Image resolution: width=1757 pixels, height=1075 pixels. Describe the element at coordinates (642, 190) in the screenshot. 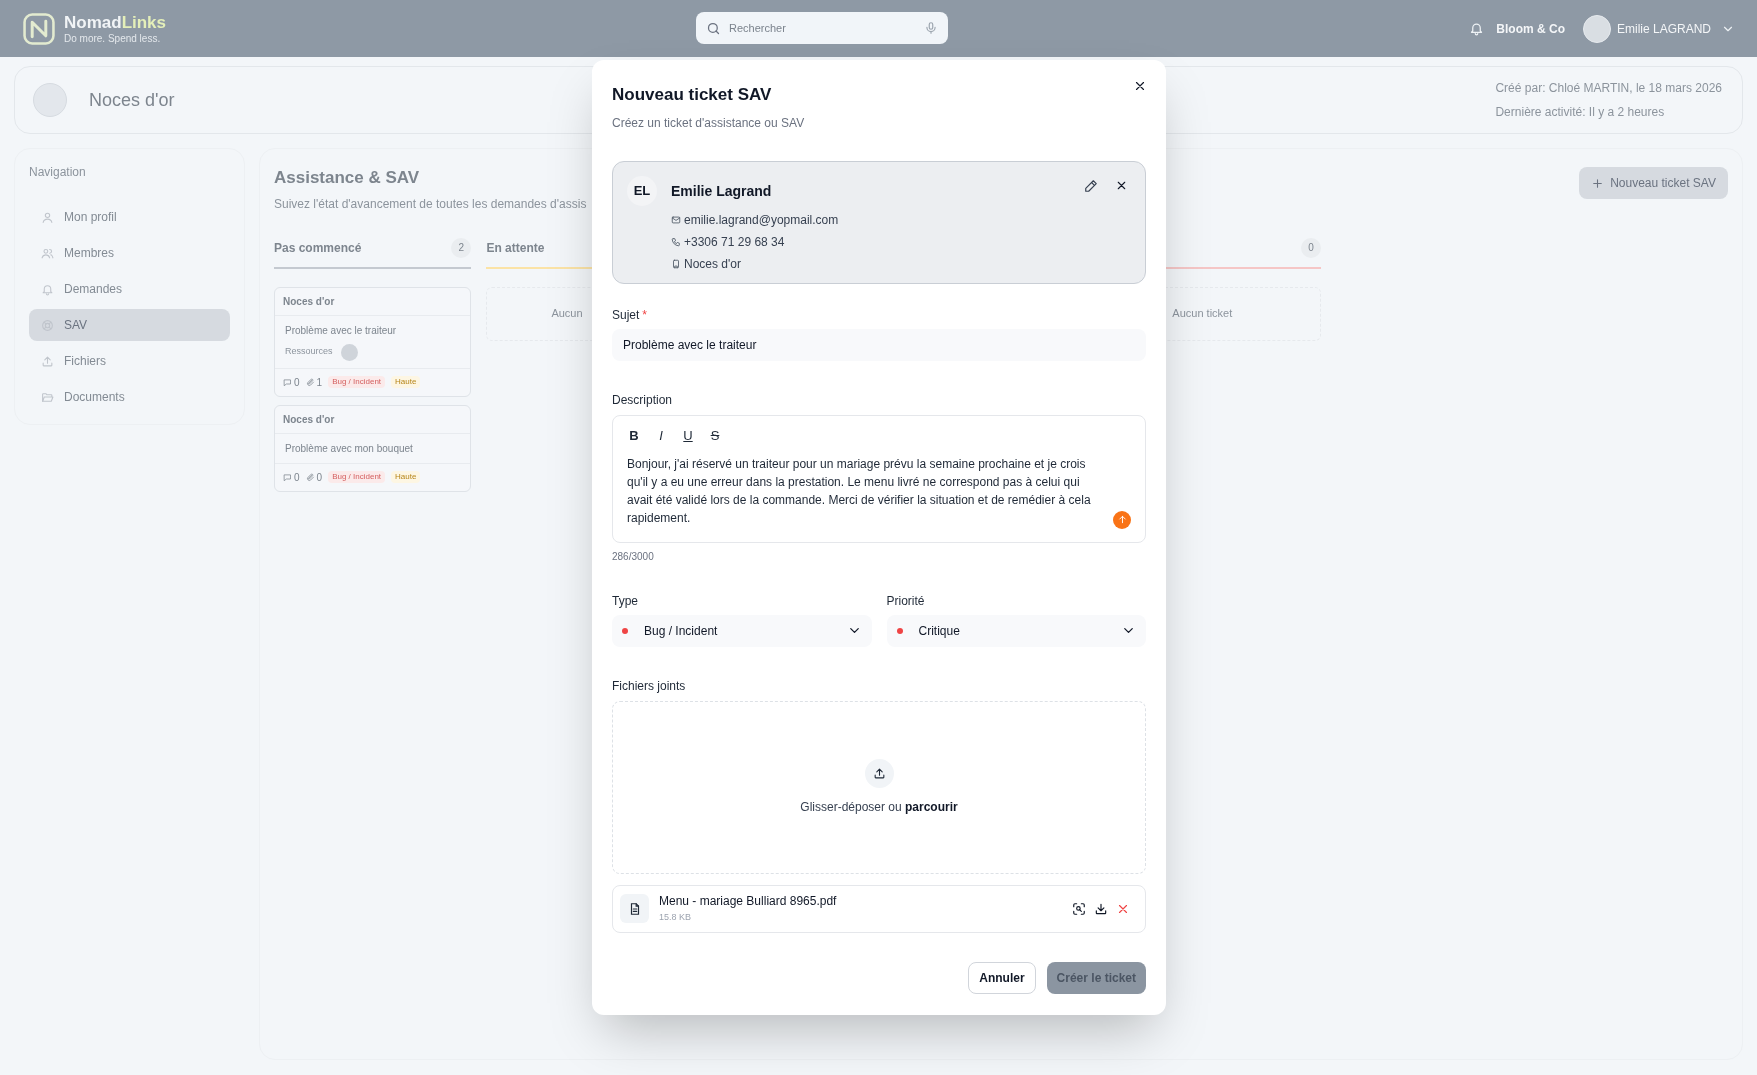

I see `initials-avatar: EL` at that location.